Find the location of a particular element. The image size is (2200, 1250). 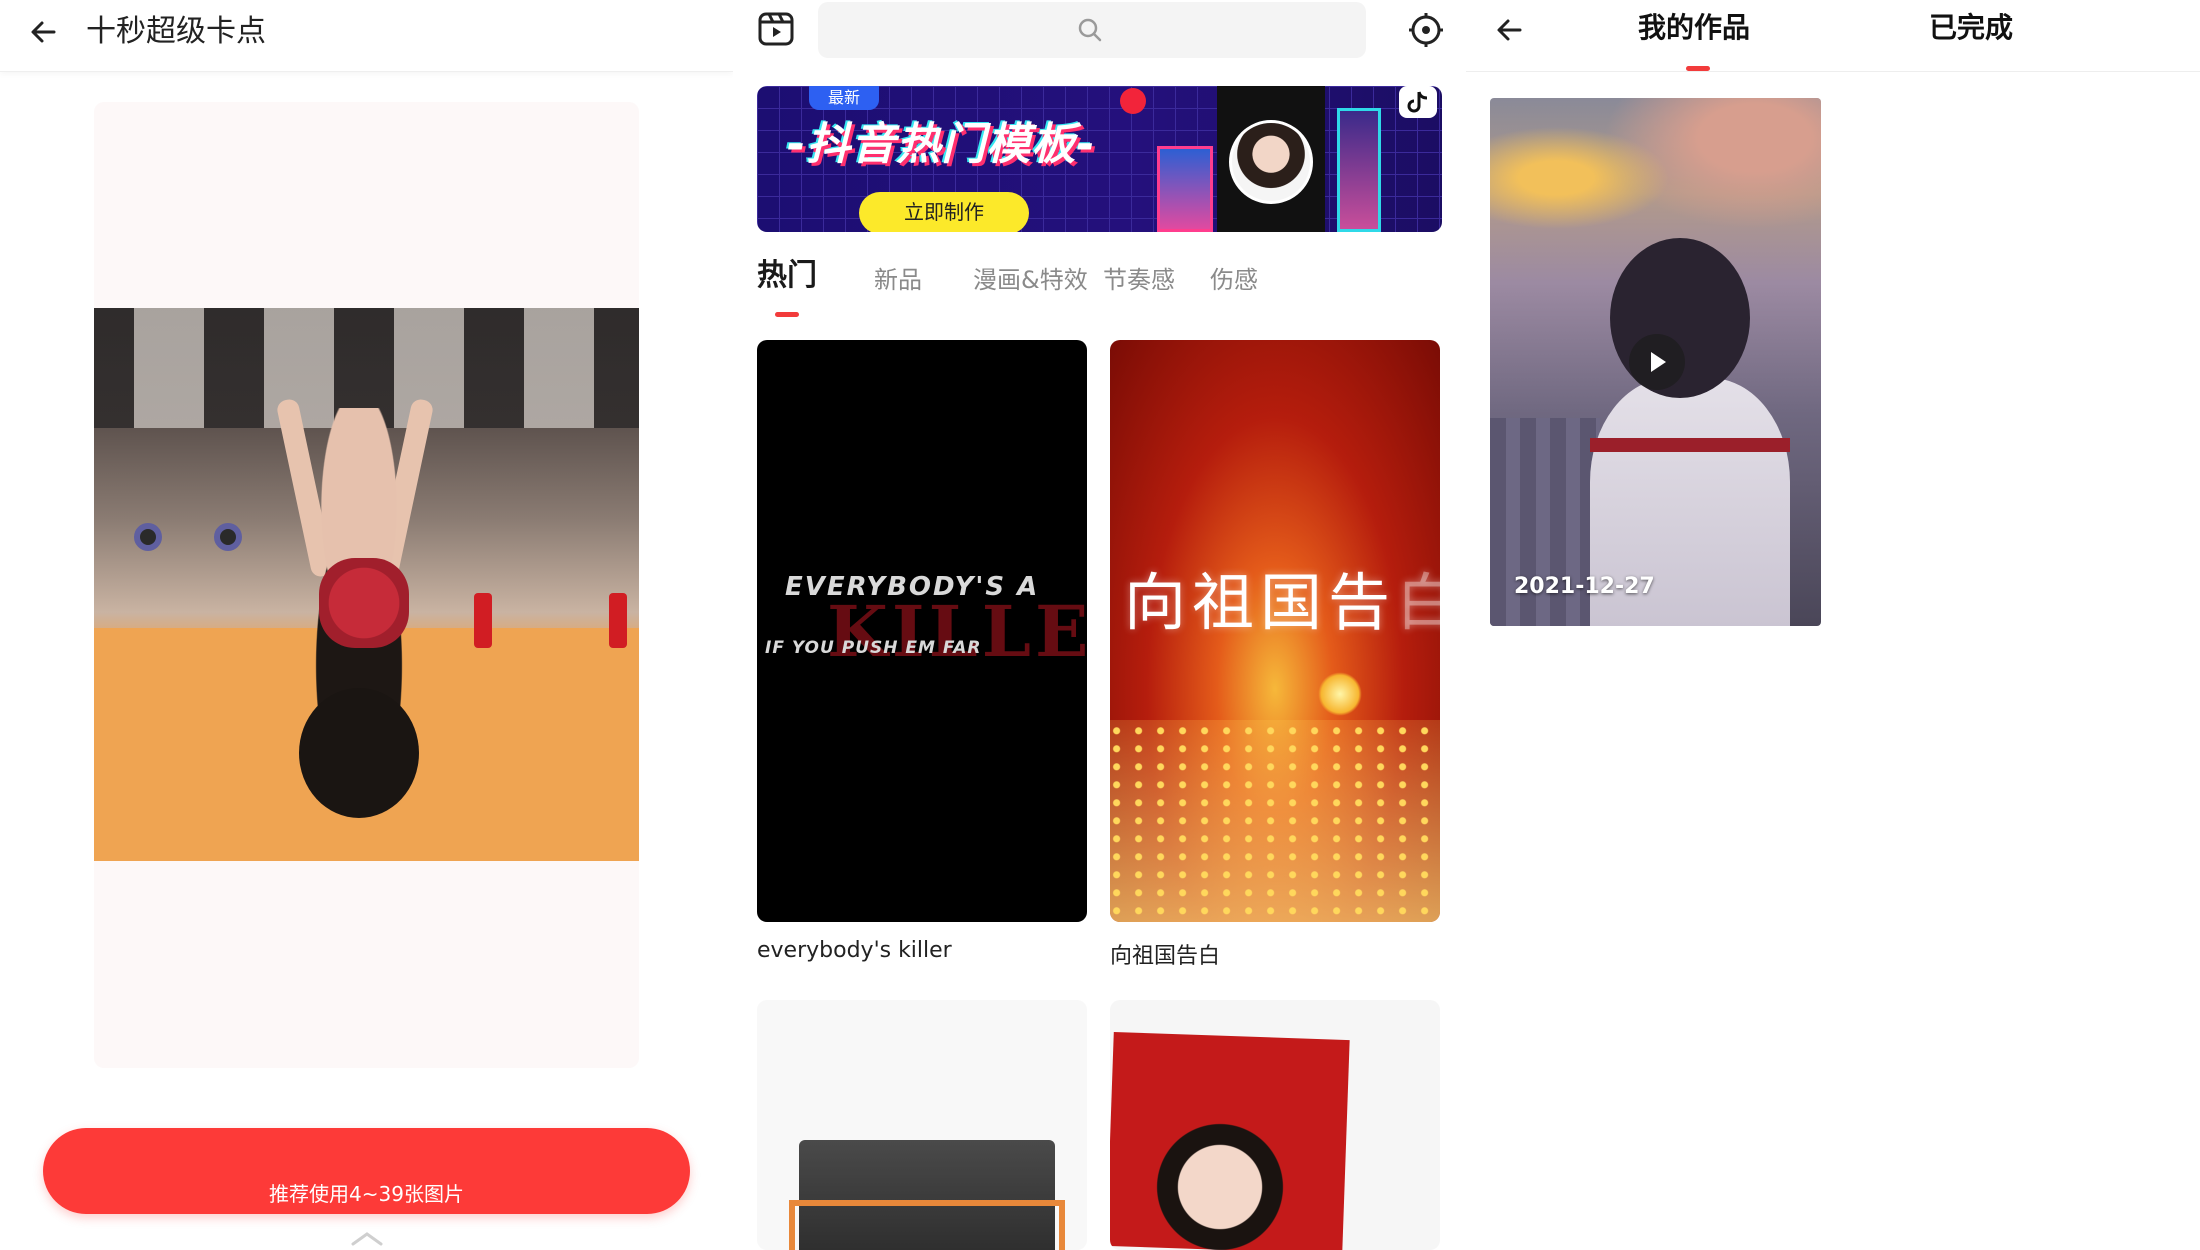

search-icon is located at coordinates (1090, 30).